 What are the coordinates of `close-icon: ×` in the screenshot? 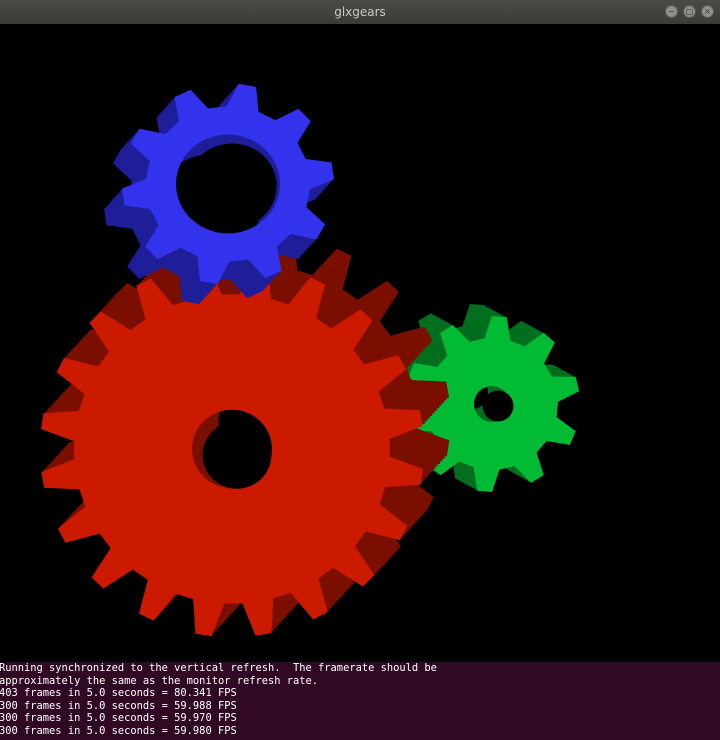 It's located at (707, 11).